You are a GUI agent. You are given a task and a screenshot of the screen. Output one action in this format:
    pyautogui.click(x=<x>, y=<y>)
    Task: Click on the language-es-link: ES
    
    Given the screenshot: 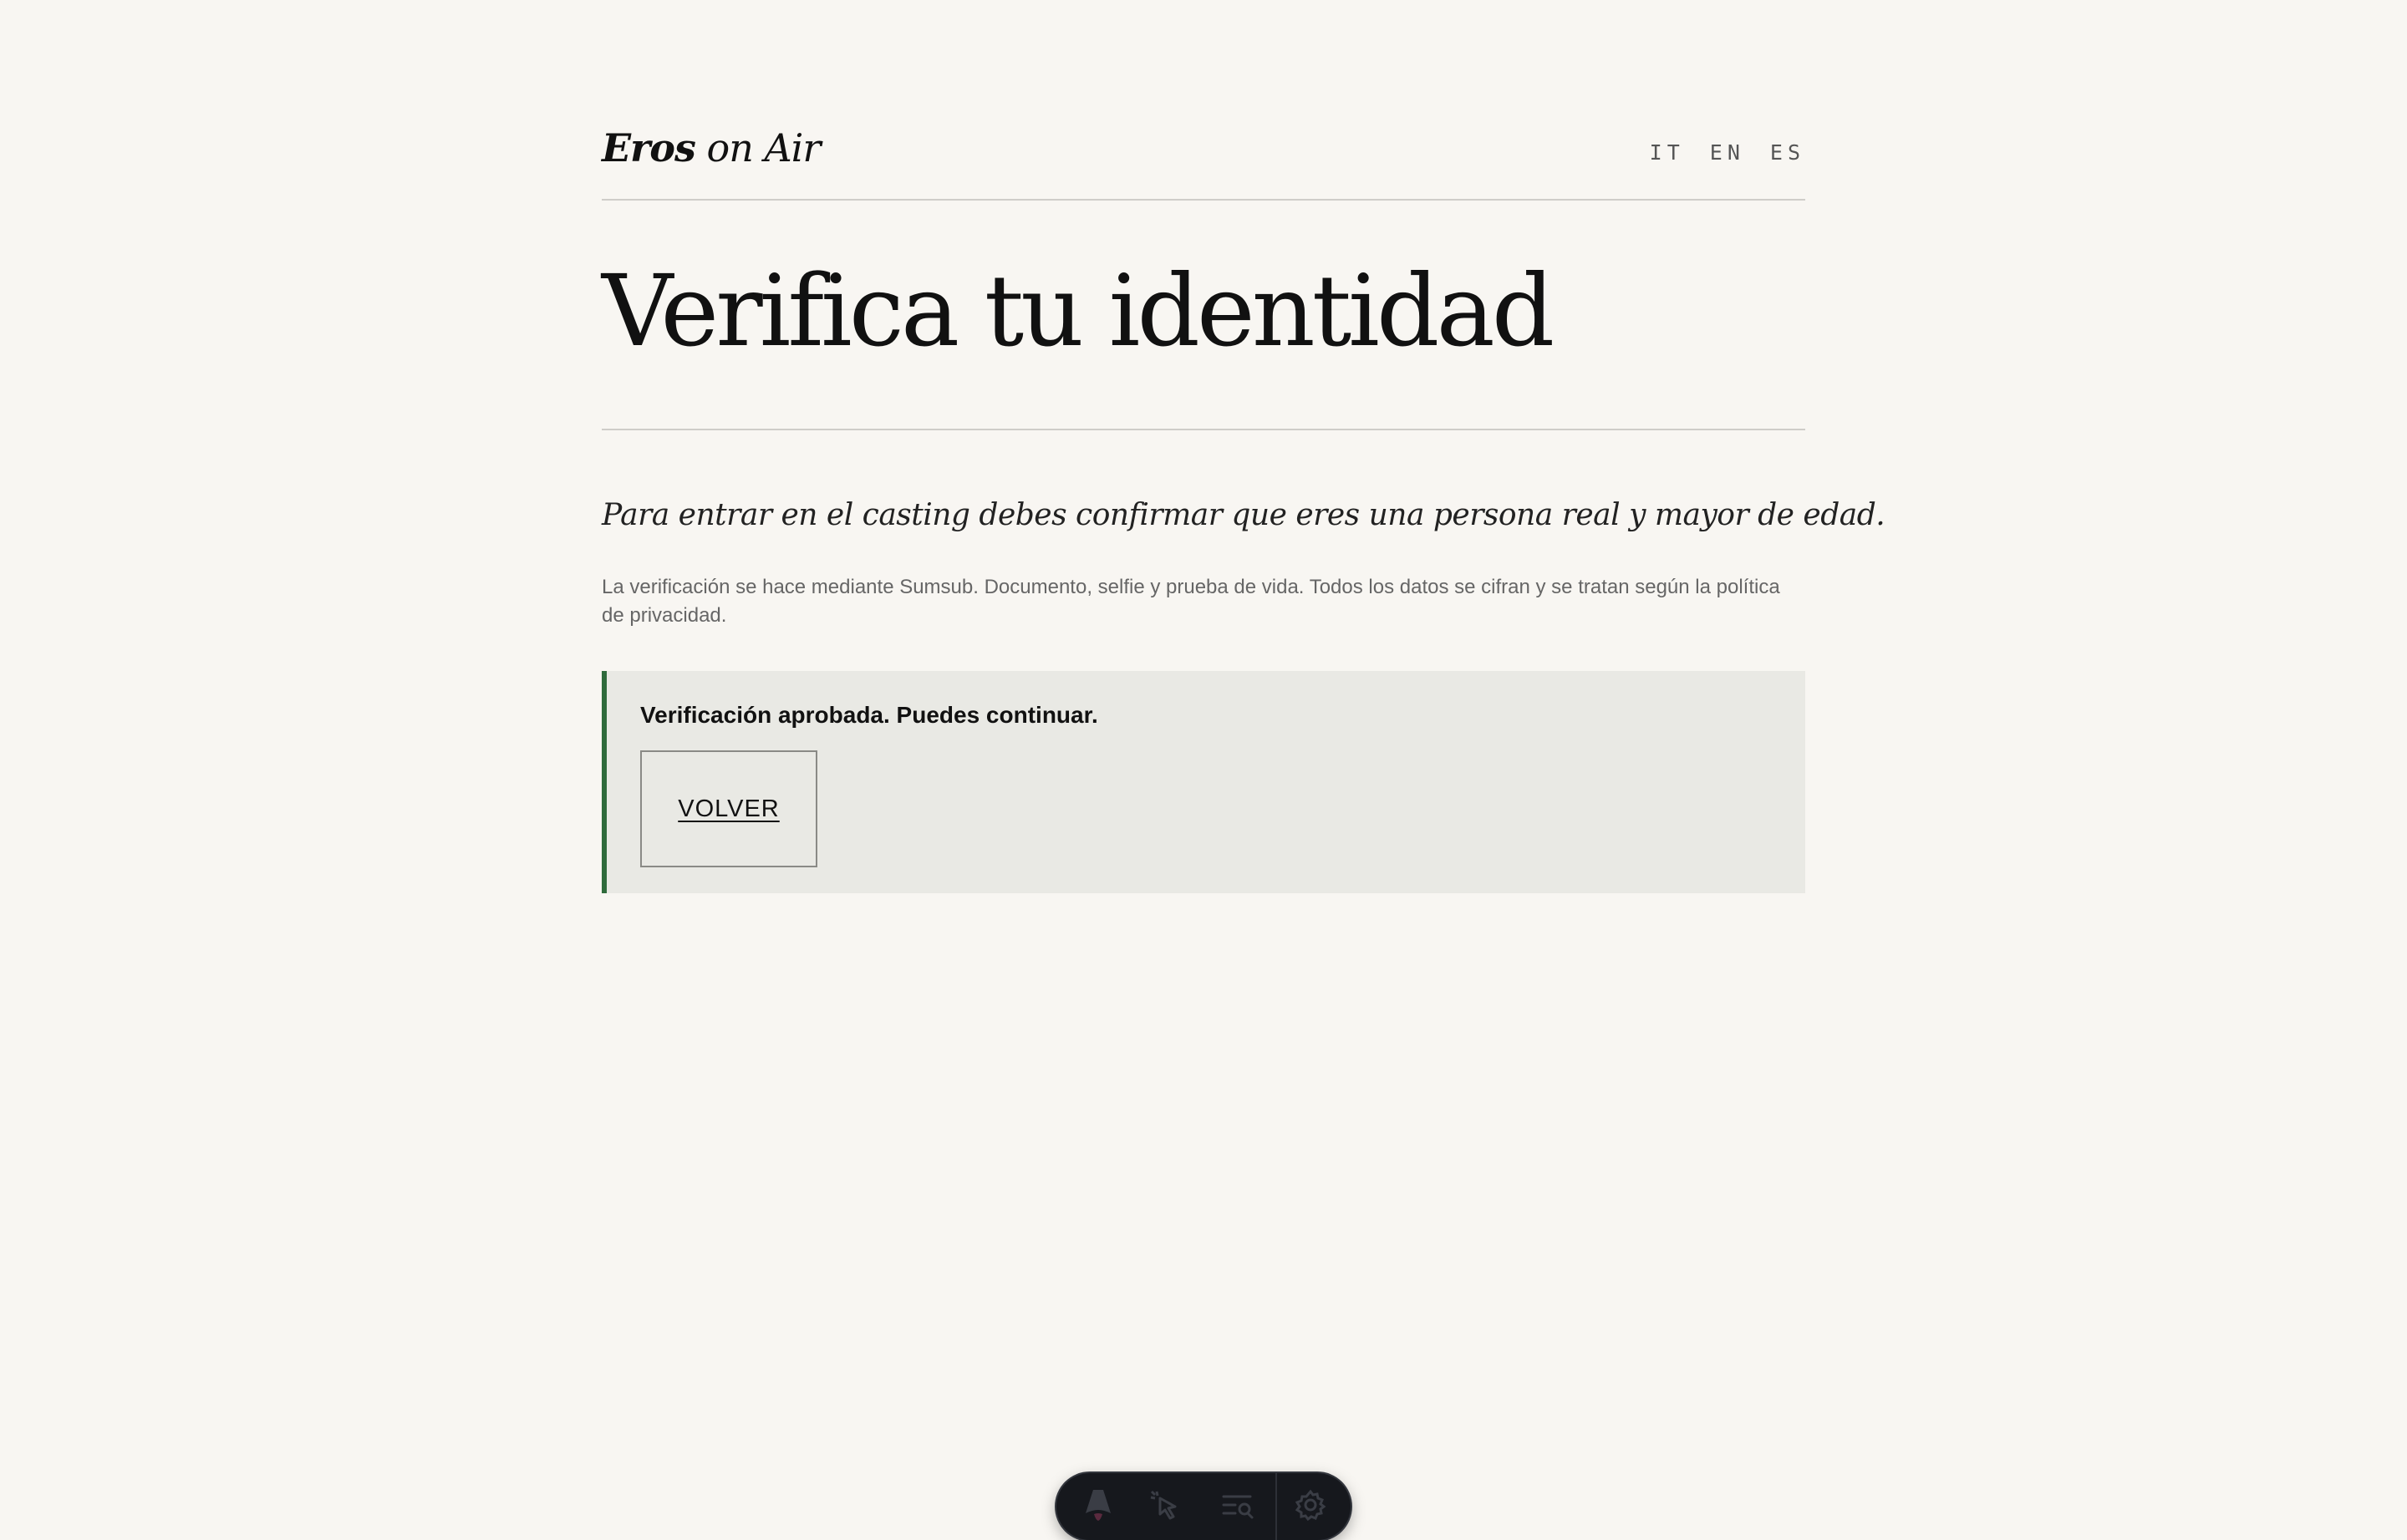 What is the action you would take?
    pyautogui.click(x=1787, y=152)
    